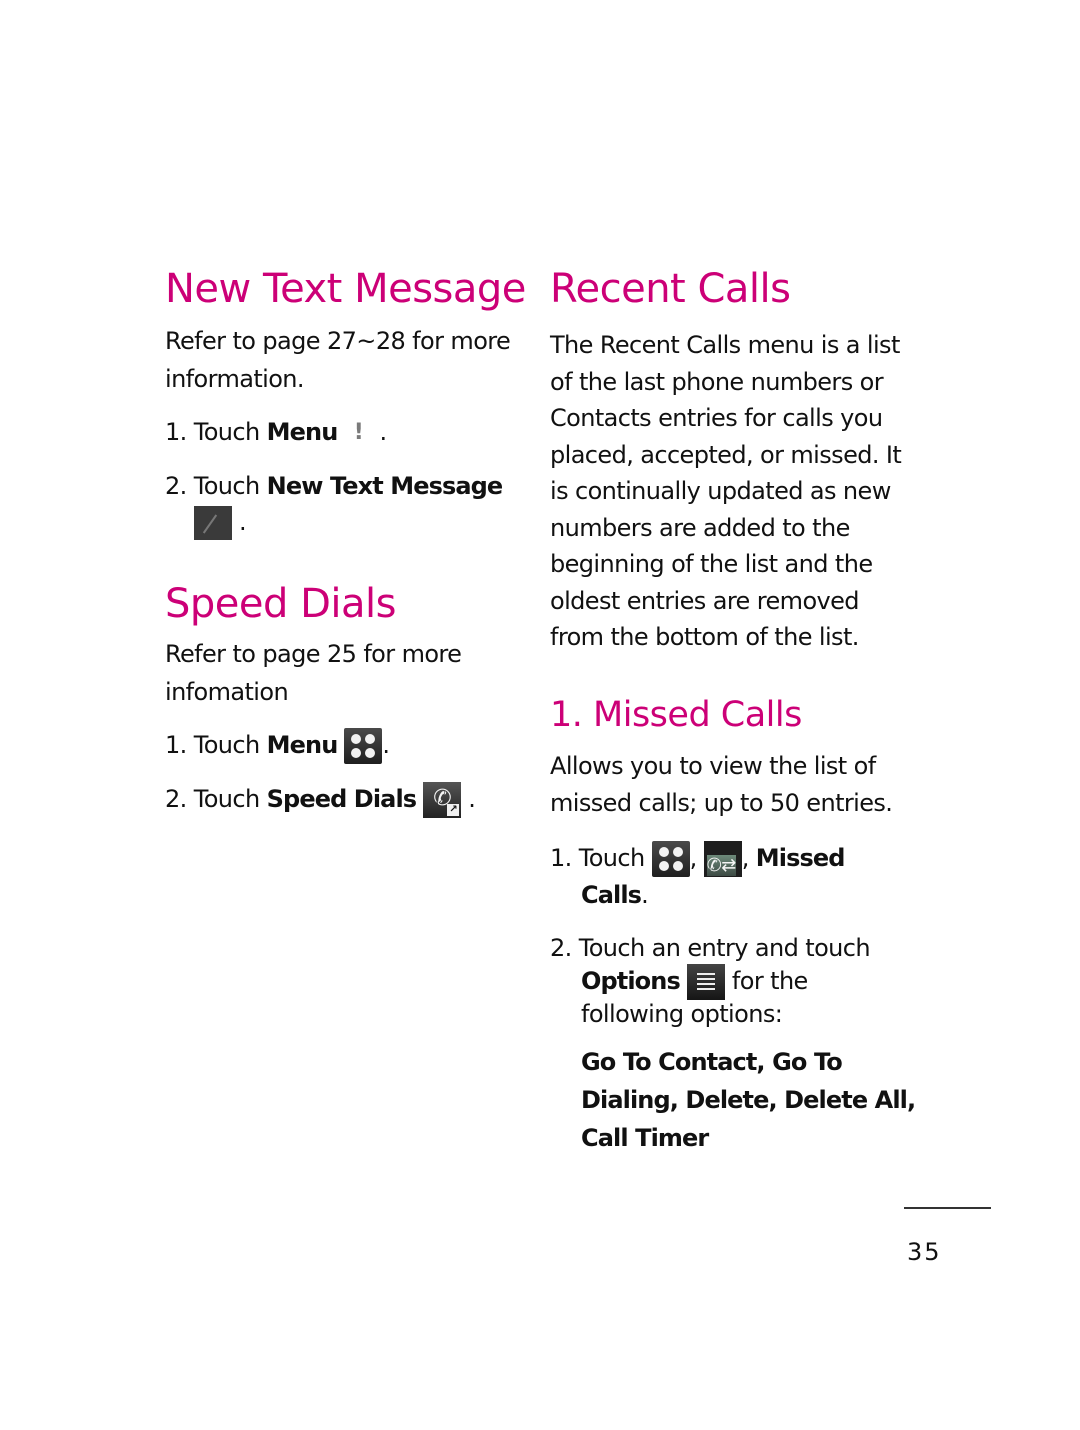 The image size is (1080, 1430). What do you see at coordinates (645, 1138) in the screenshot?
I see `option-line: Call Timer` at bounding box center [645, 1138].